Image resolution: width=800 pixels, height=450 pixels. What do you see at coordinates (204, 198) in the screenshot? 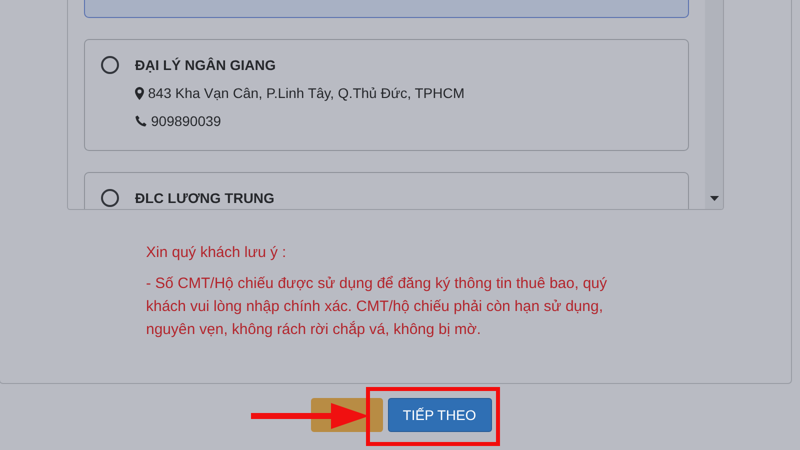
I see `agent-name: ĐLC LƯƠNG TRUNG` at bounding box center [204, 198].